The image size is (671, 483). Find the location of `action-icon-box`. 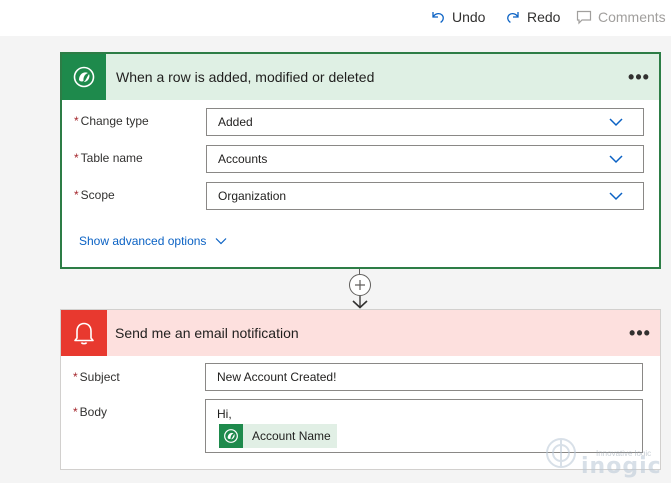

action-icon-box is located at coordinates (84, 333).